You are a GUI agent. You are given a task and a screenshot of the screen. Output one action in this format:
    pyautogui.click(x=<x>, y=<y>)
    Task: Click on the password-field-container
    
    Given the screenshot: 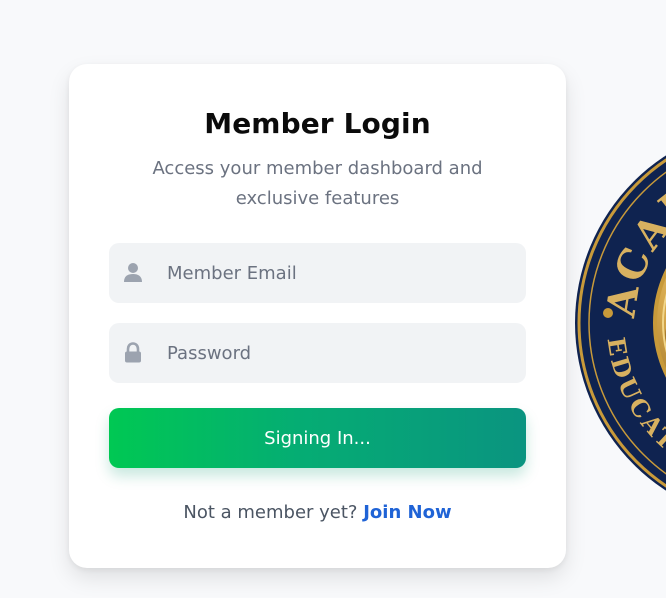 What is the action you would take?
    pyautogui.click(x=317, y=353)
    